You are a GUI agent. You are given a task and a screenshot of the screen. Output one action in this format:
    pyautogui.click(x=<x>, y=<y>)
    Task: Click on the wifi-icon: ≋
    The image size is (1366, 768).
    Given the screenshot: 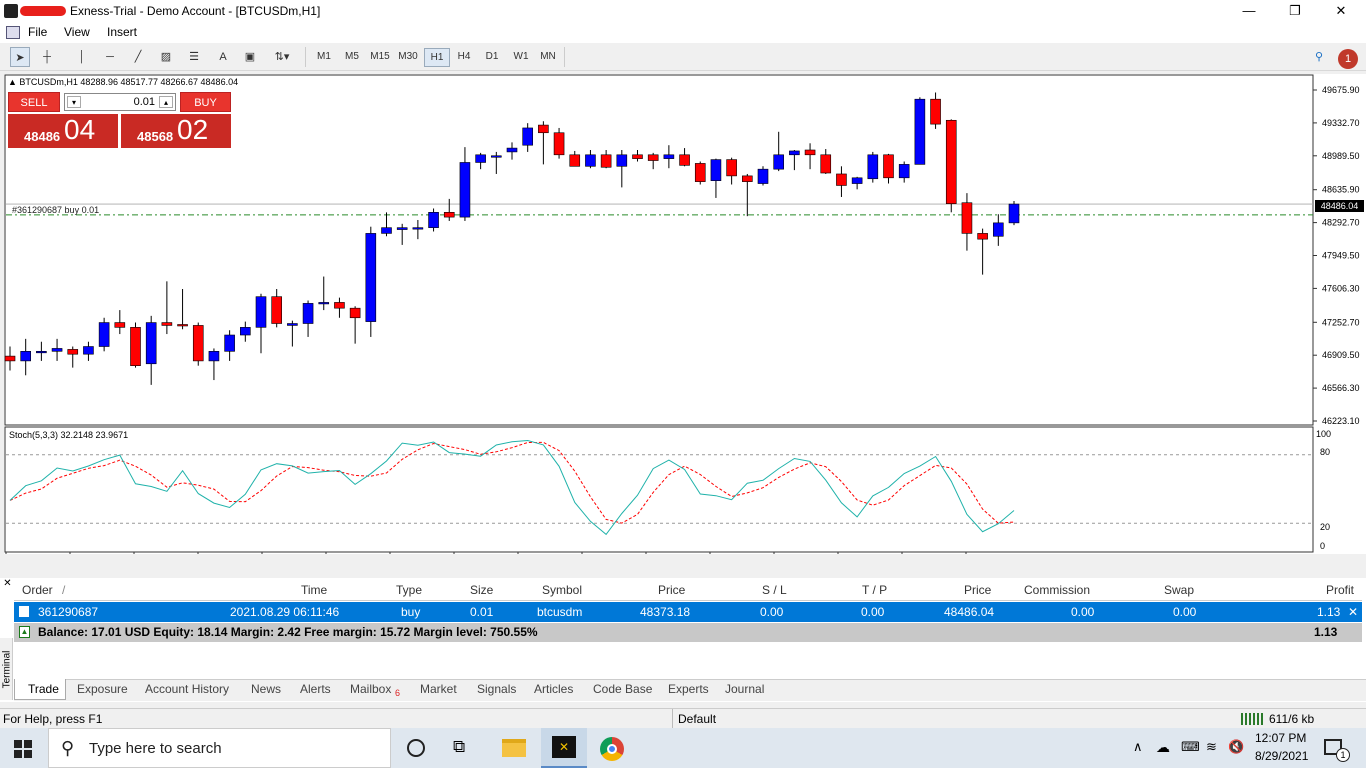 What is the action you would take?
    pyautogui.click(x=1211, y=747)
    